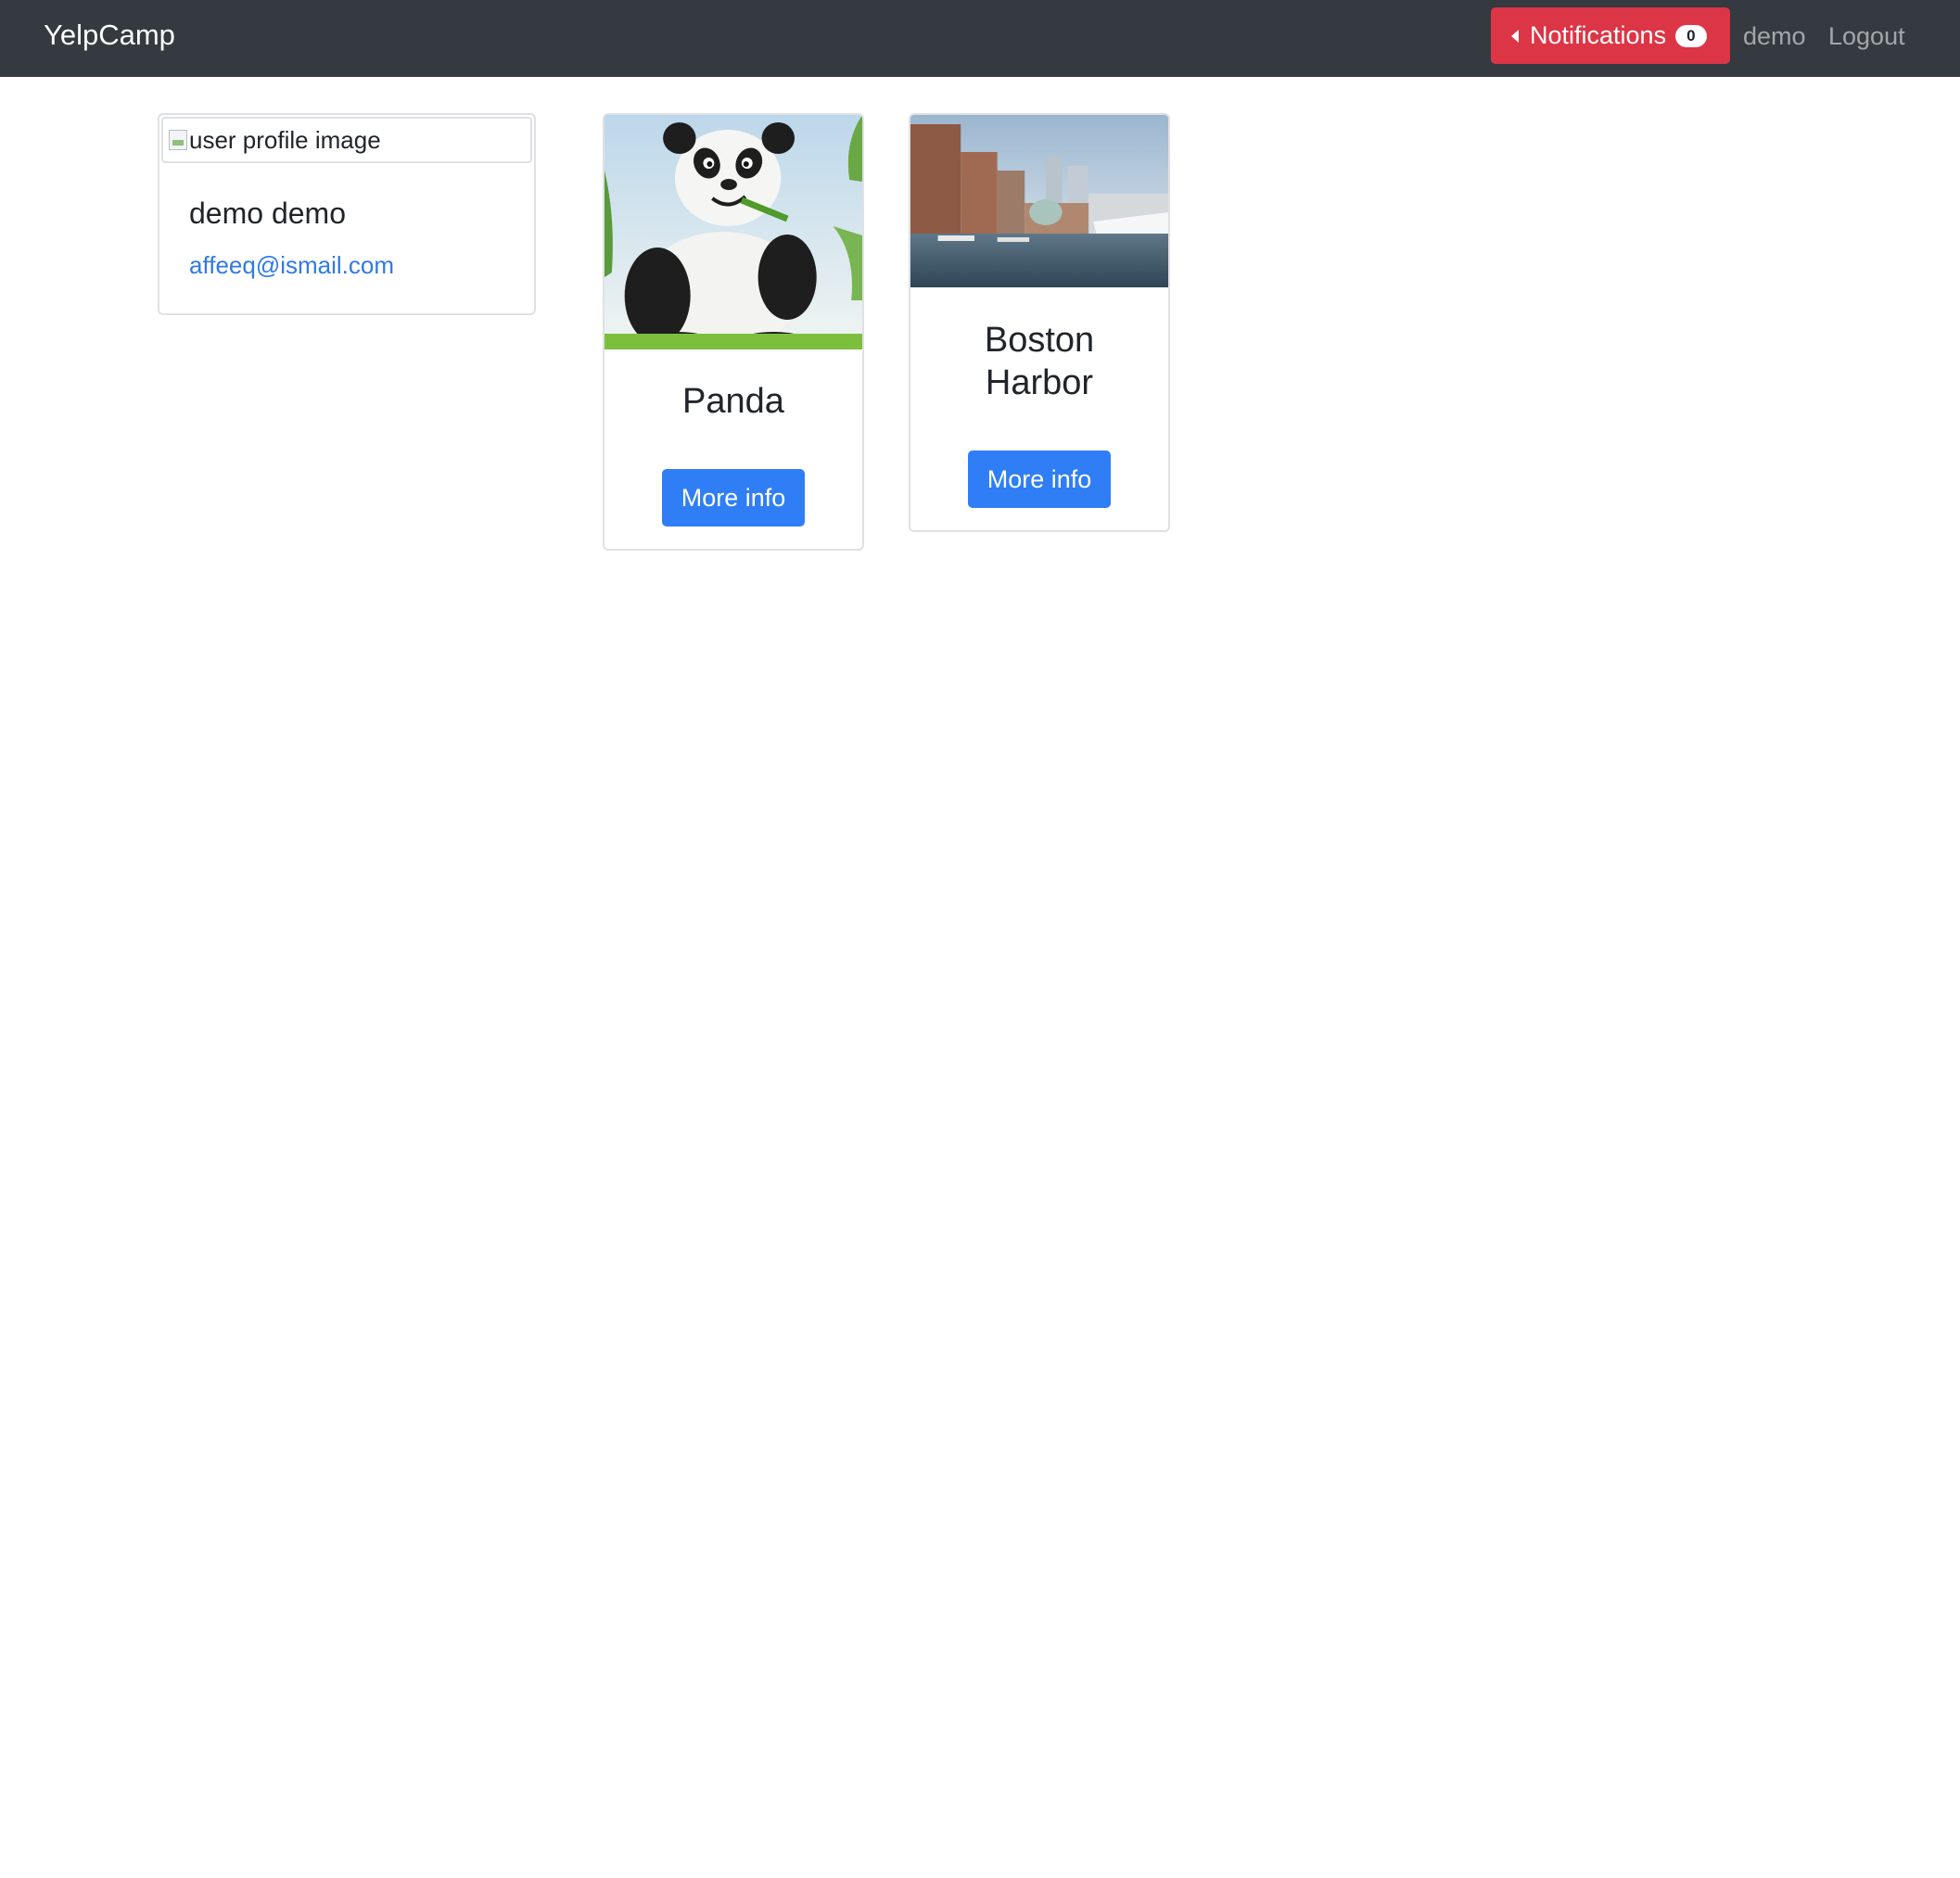  I want to click on profile-image: user profile image, so click(346, 140).